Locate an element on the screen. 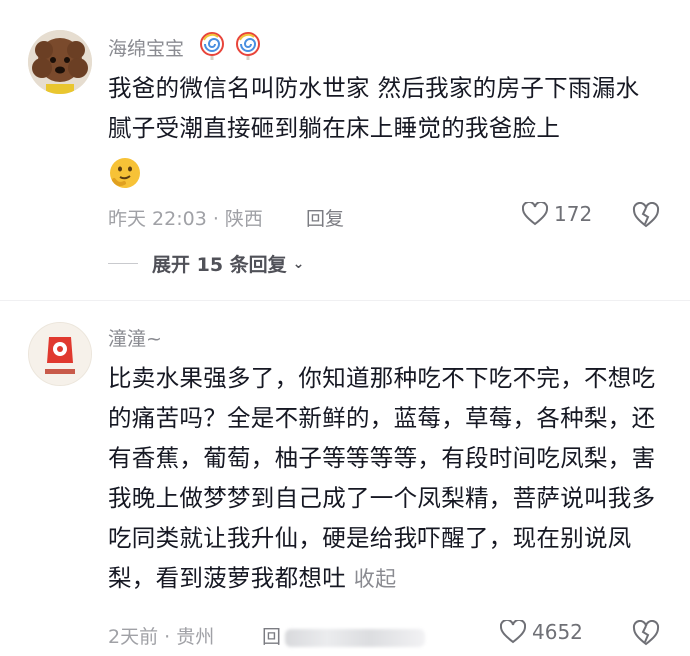 Image resolution: width=690 pixels, height=656 pixels. like-button: 172 is located at coordinates (557, 214).